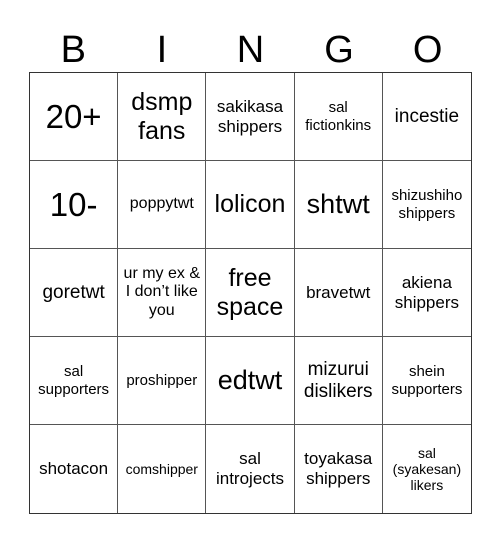  What do you see at coordinates (426, 293) in the screenshot?
I see `bingo-cell: akiena shippers` at bounding box center [426, 293].